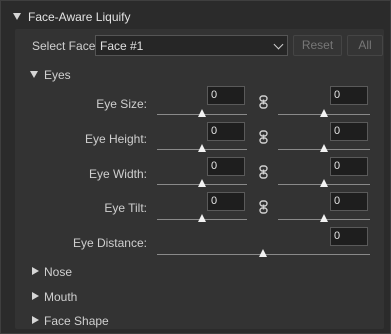 Image resolution: width=391 pixels, height=334 pixels. What do you see at coordinates (226, 166) in the screenshot?
I see `eye-width-left-input: 0` at bounding box center [226, 166].